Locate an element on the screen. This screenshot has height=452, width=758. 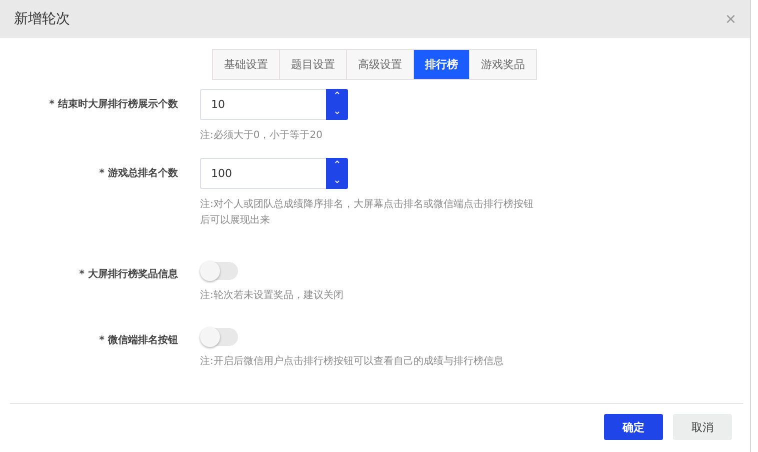
confirm-button: 确定 is located at coordinates (633, 427).